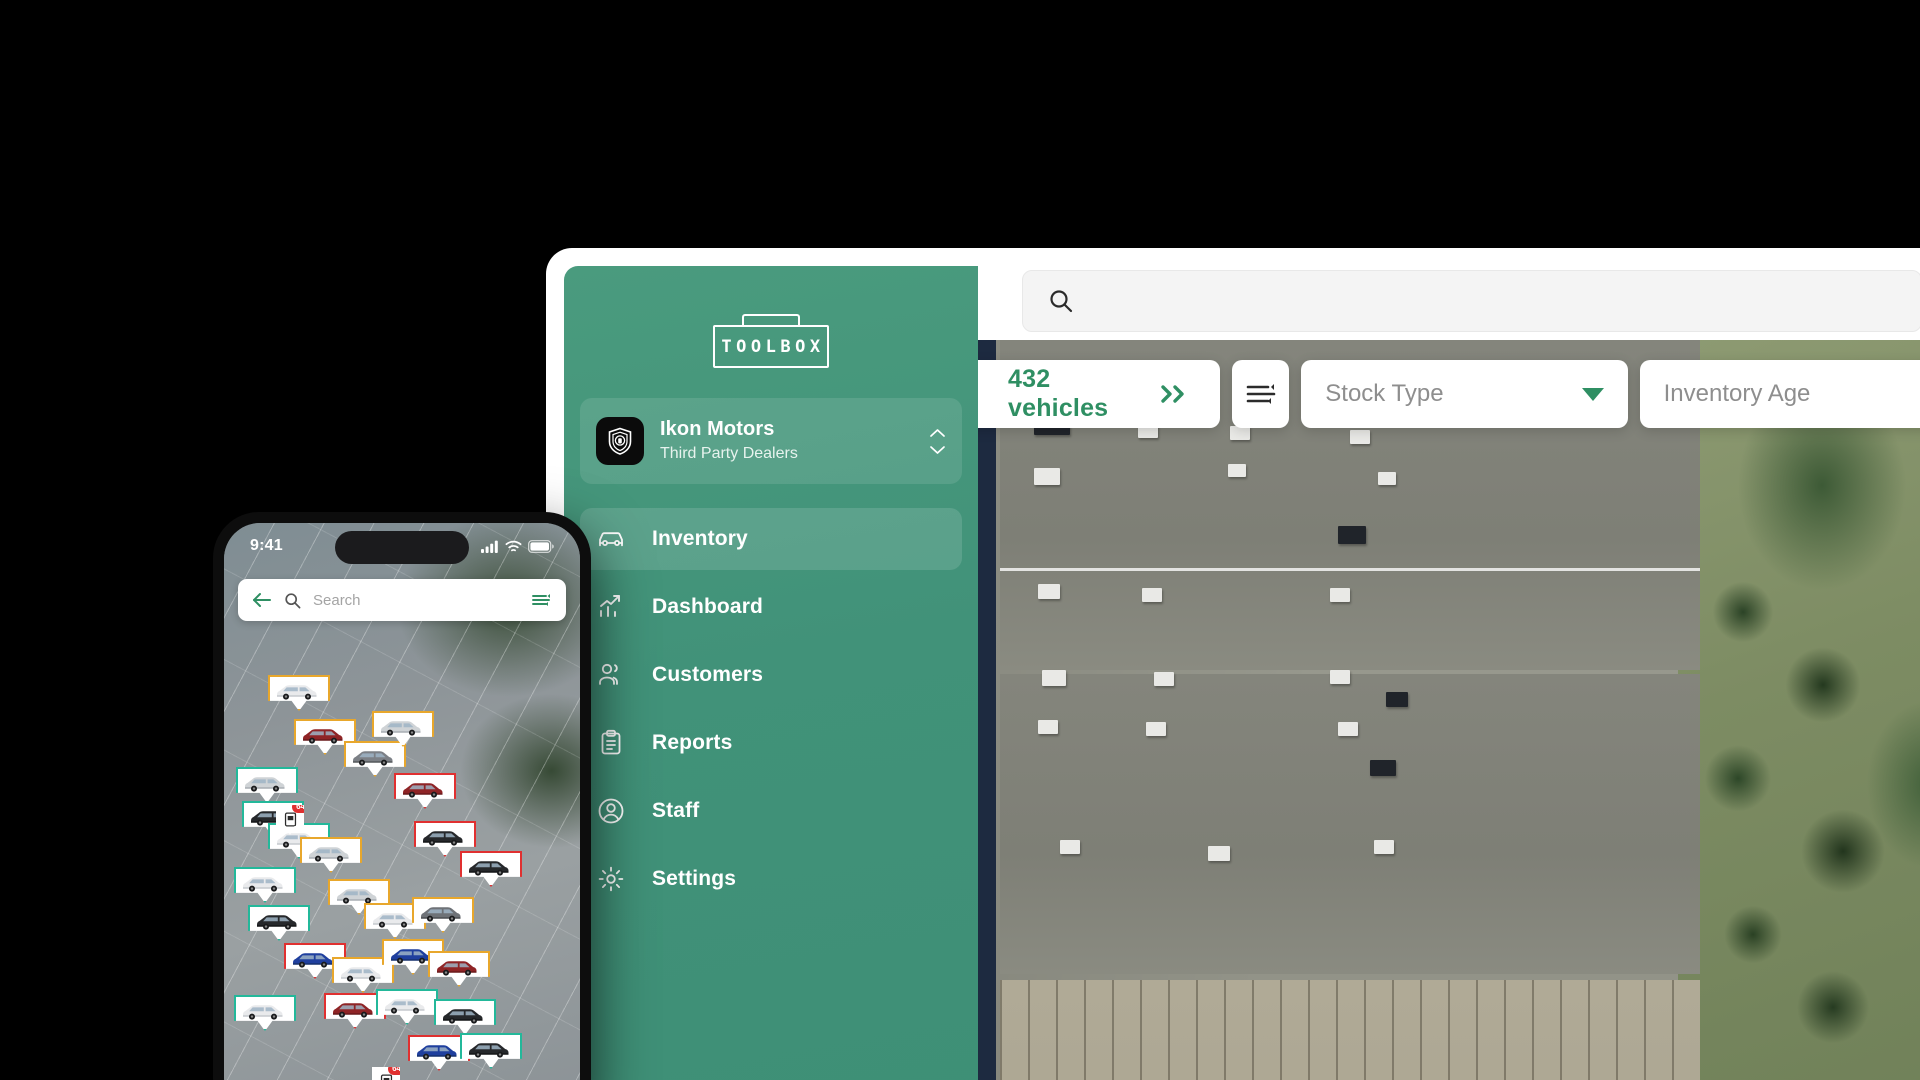 The width and height of the screenshot is (1920, 1080). Describe the element at coordinates (611, 811) in the screenshot. I see `user-circle-icon` at that location.